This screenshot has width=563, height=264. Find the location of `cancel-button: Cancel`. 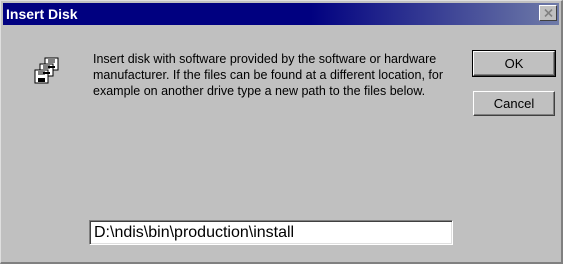

cancel-button: Cancel is located at coordinates (514, 103).